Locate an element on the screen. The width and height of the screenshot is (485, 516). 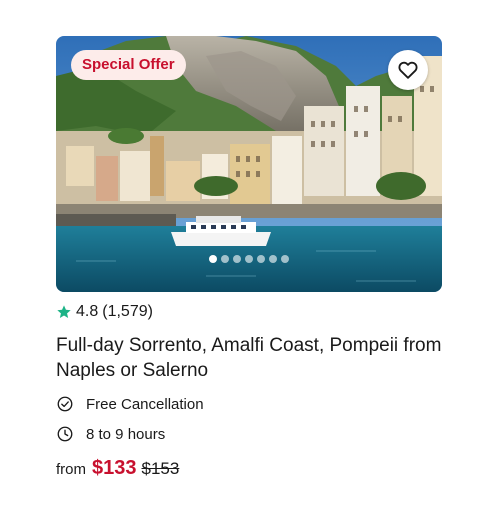
feature-label: Free Cancellation is located at coordinates (145, 404).